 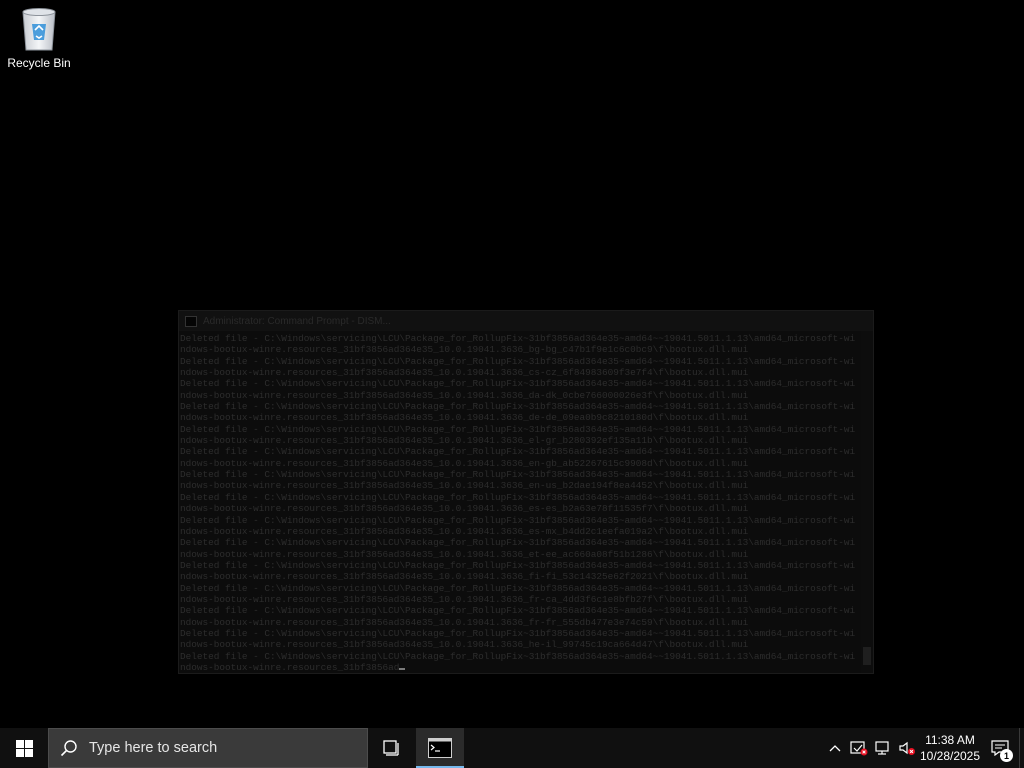 What do you see at coordinates (39, 29) in the screenshot?
I see `recycle-bin-icon` at bounding box center [39, 29].